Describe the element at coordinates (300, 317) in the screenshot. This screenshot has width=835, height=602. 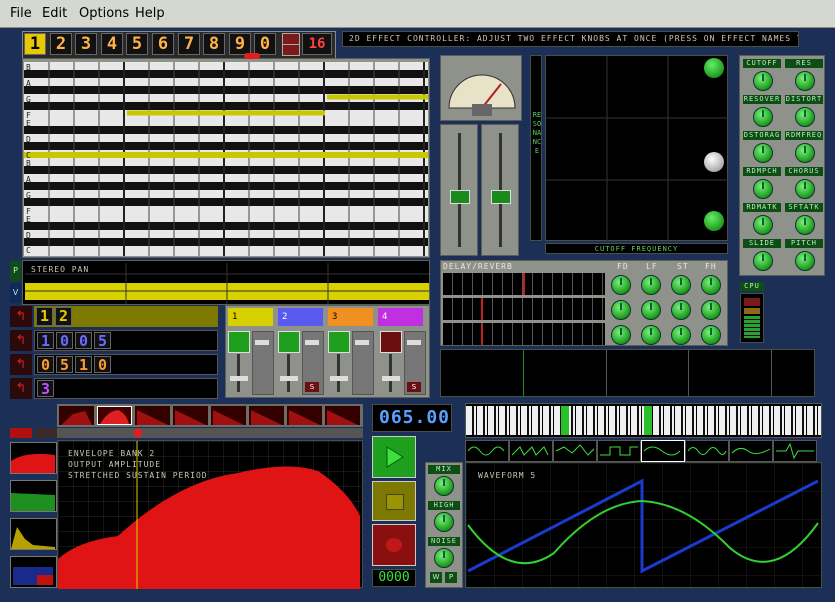
I see `channel-2-tab: 2` at that location.